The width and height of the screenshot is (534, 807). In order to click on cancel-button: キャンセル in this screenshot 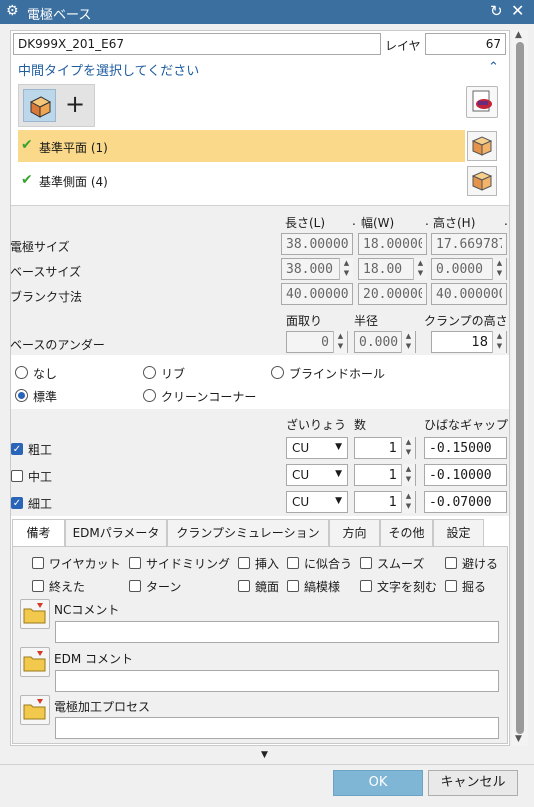, I will do `click(473, 783)`.